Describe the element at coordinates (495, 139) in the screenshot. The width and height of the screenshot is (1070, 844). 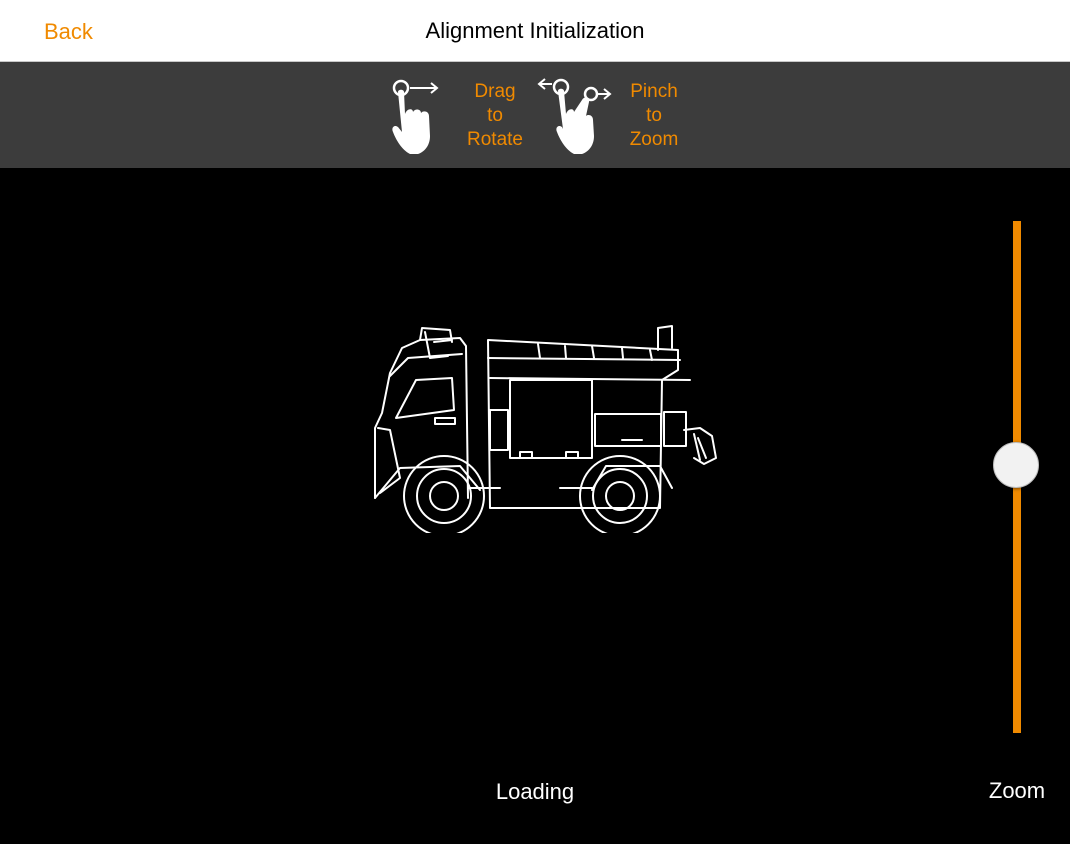
I see `rotate-hint-line3: Rotate` at that location.